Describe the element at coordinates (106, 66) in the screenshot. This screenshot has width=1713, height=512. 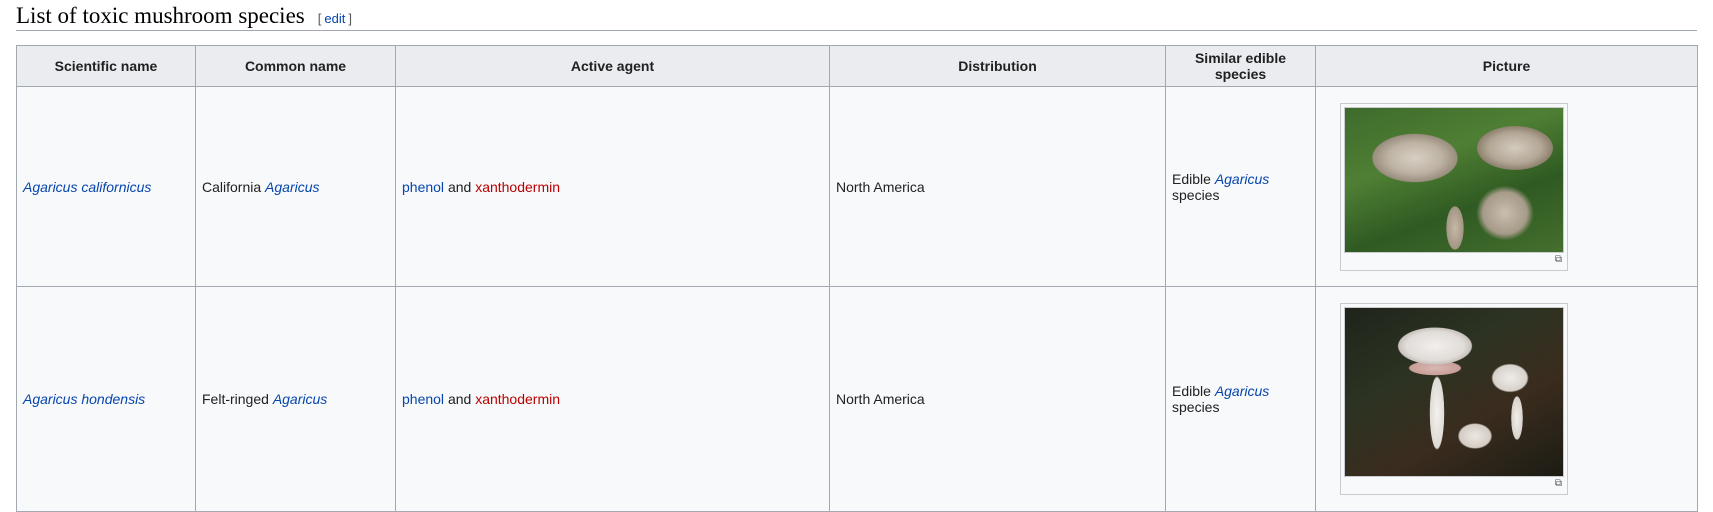
I see `header-scientific-name: Scientific name` at that location.